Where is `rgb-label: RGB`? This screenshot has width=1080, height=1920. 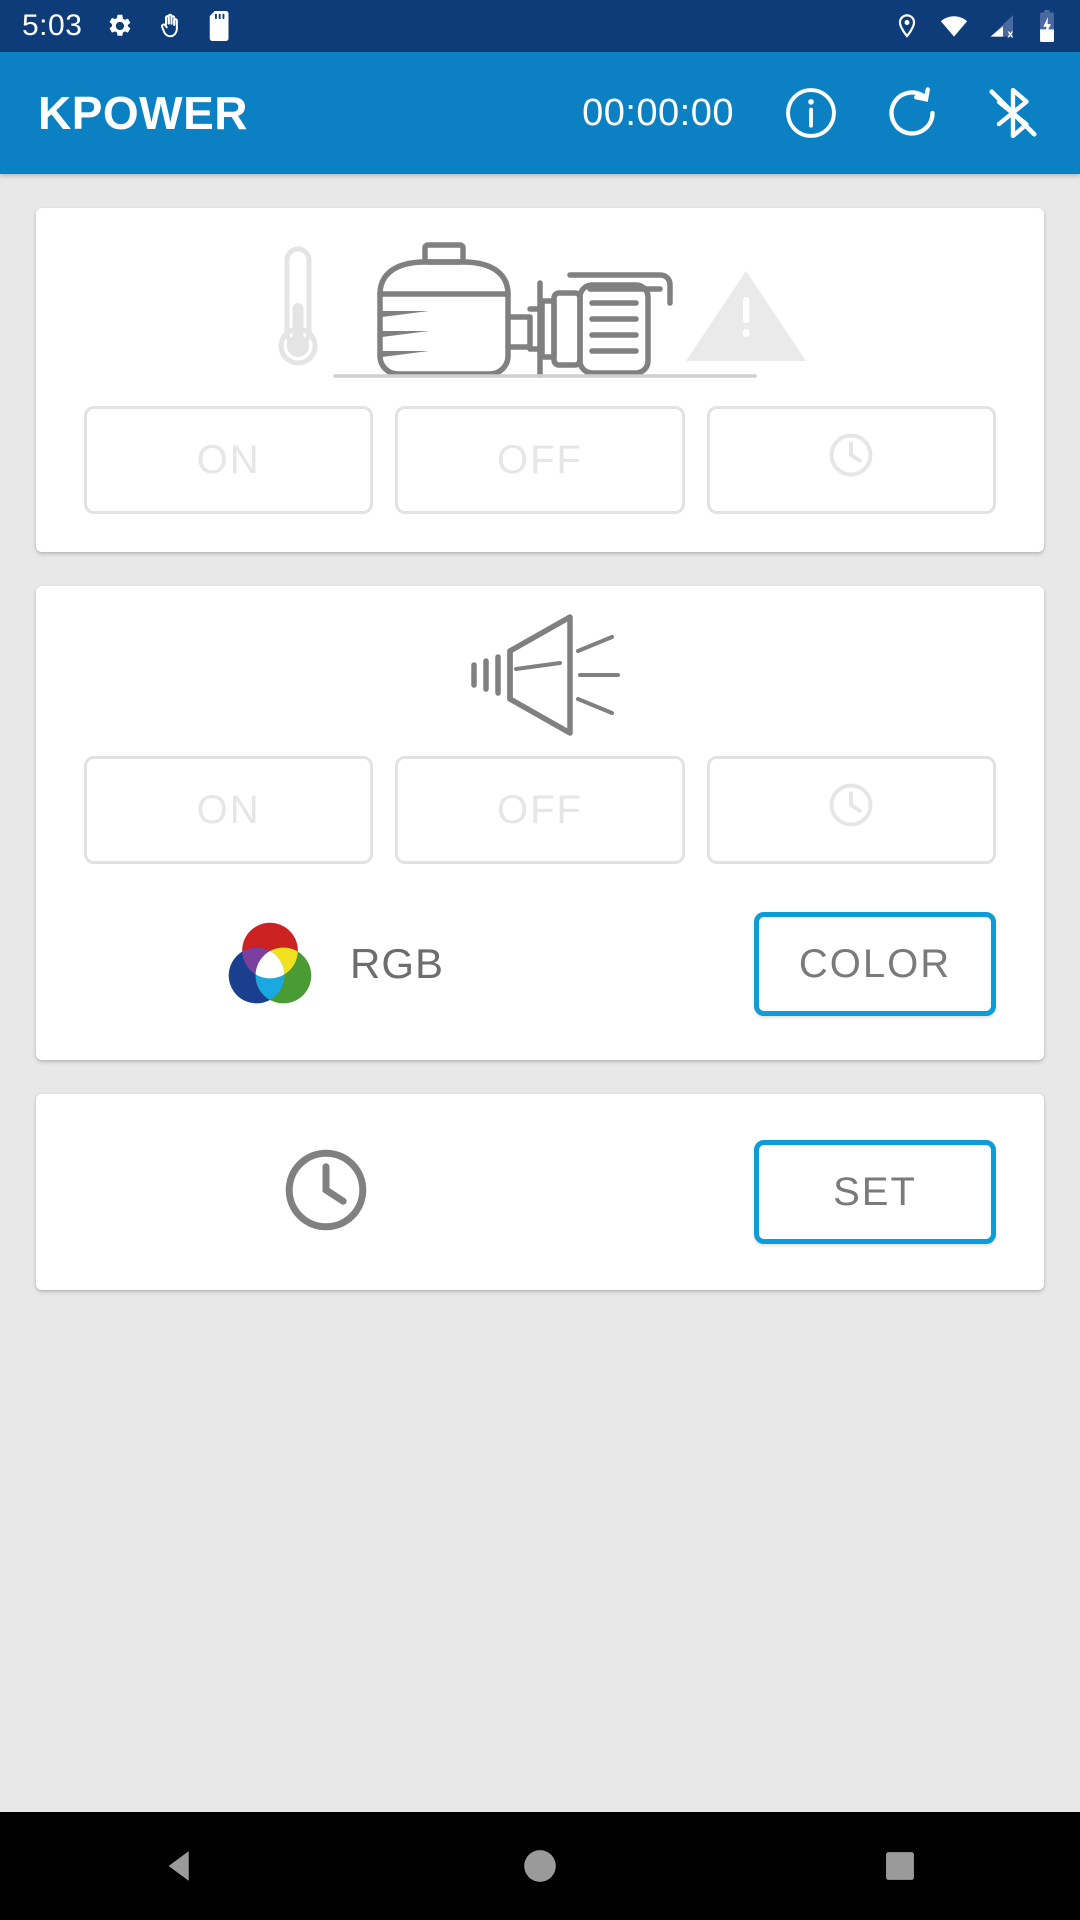 rgb-label: RGB is located at coordinates (397, 963).